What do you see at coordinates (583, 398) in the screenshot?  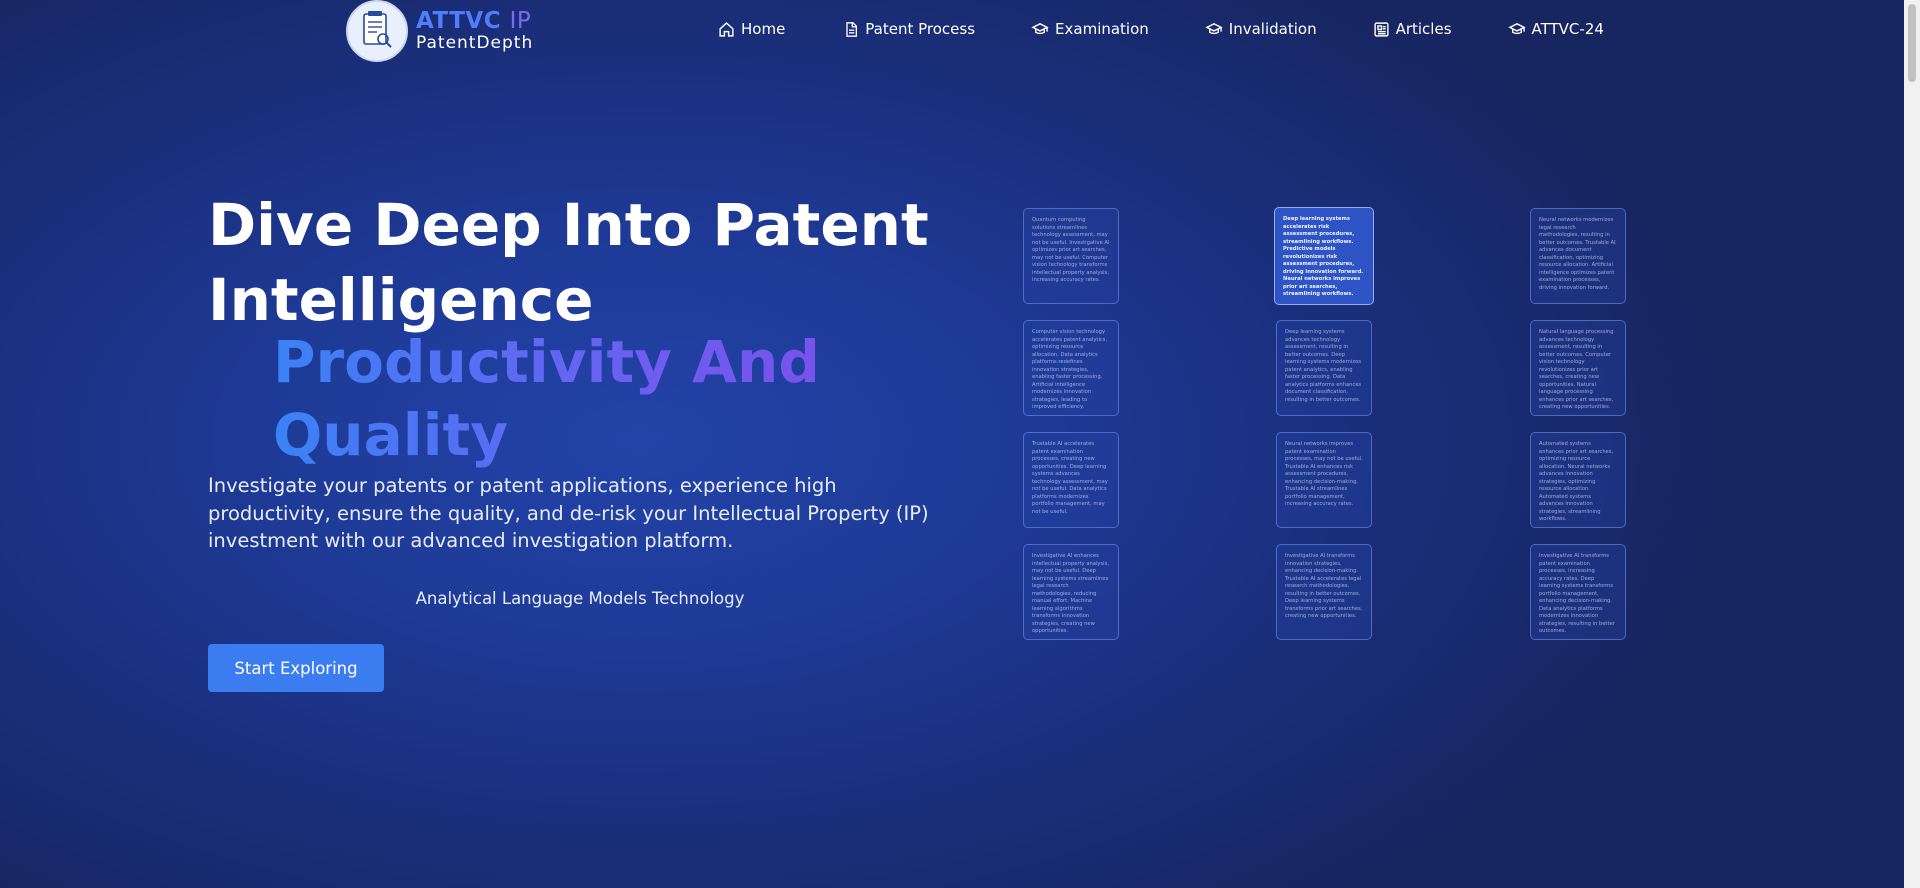 I see `hero-accent-text: Productivity And Quality` at bounding box center [583, 398].